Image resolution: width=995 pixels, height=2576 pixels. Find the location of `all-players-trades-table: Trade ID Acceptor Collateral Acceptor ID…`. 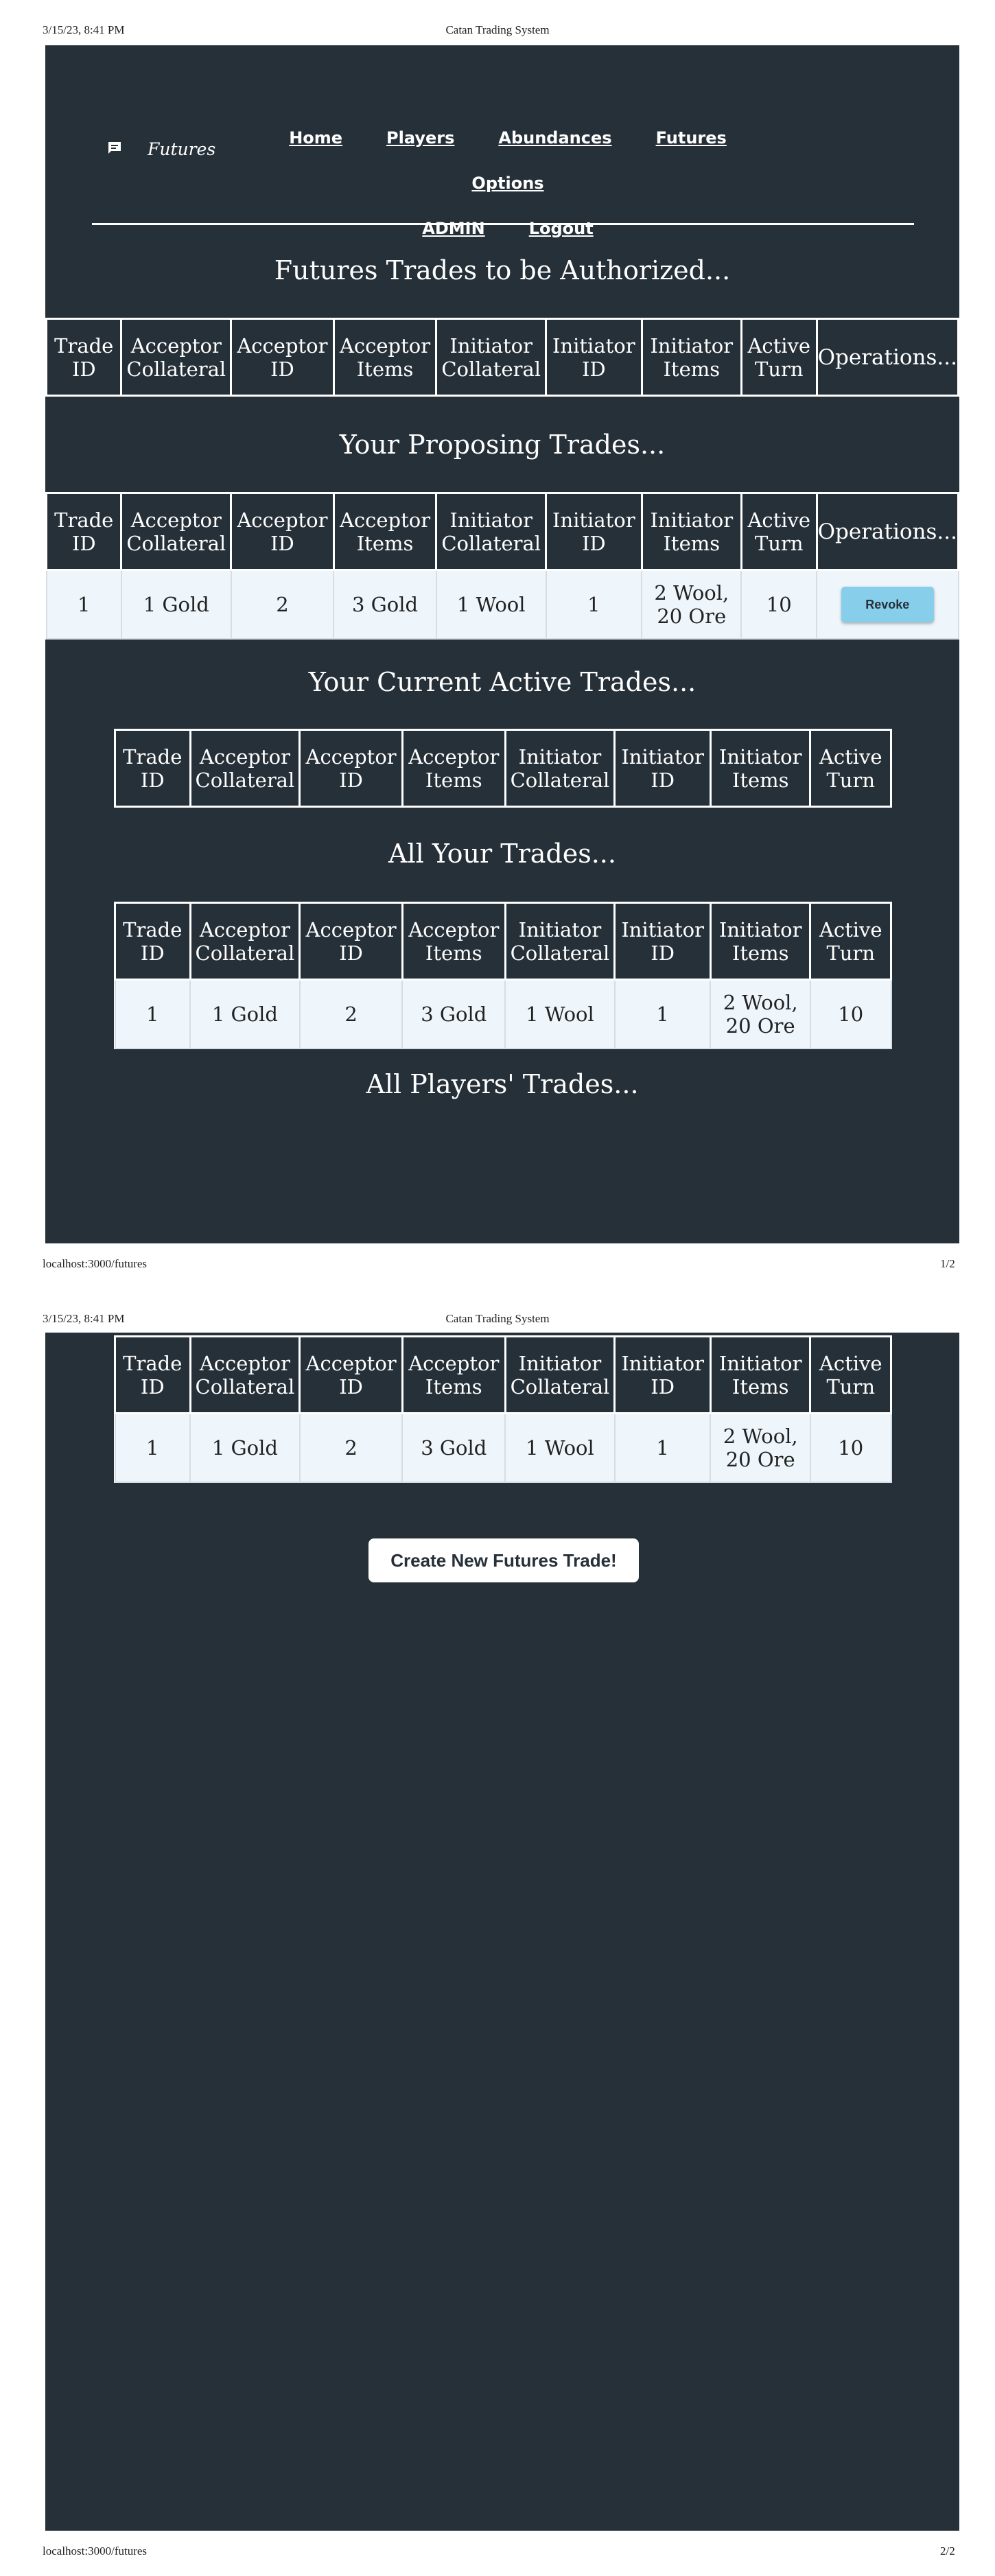

all-players-trades-table: Trade ID Acceptor Collateral Acceptor ID… is located at coordinates (503, 1409).